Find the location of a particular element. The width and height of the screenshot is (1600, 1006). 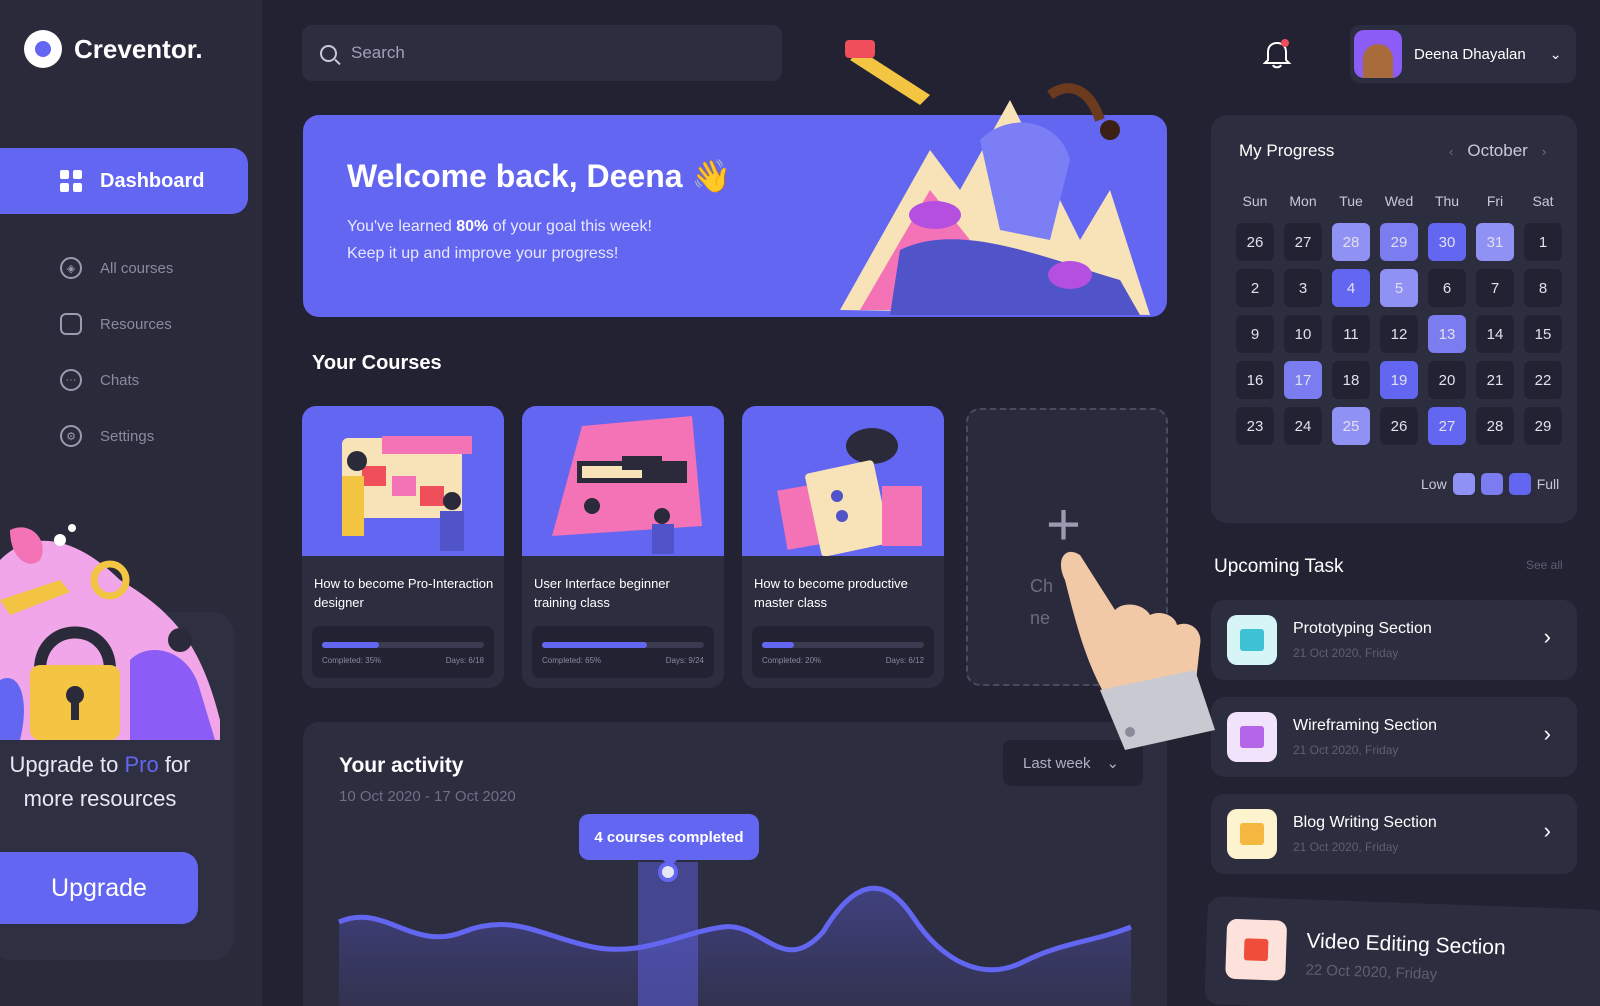

progress-legend: Low Full is located at coordinates (1490, 484).